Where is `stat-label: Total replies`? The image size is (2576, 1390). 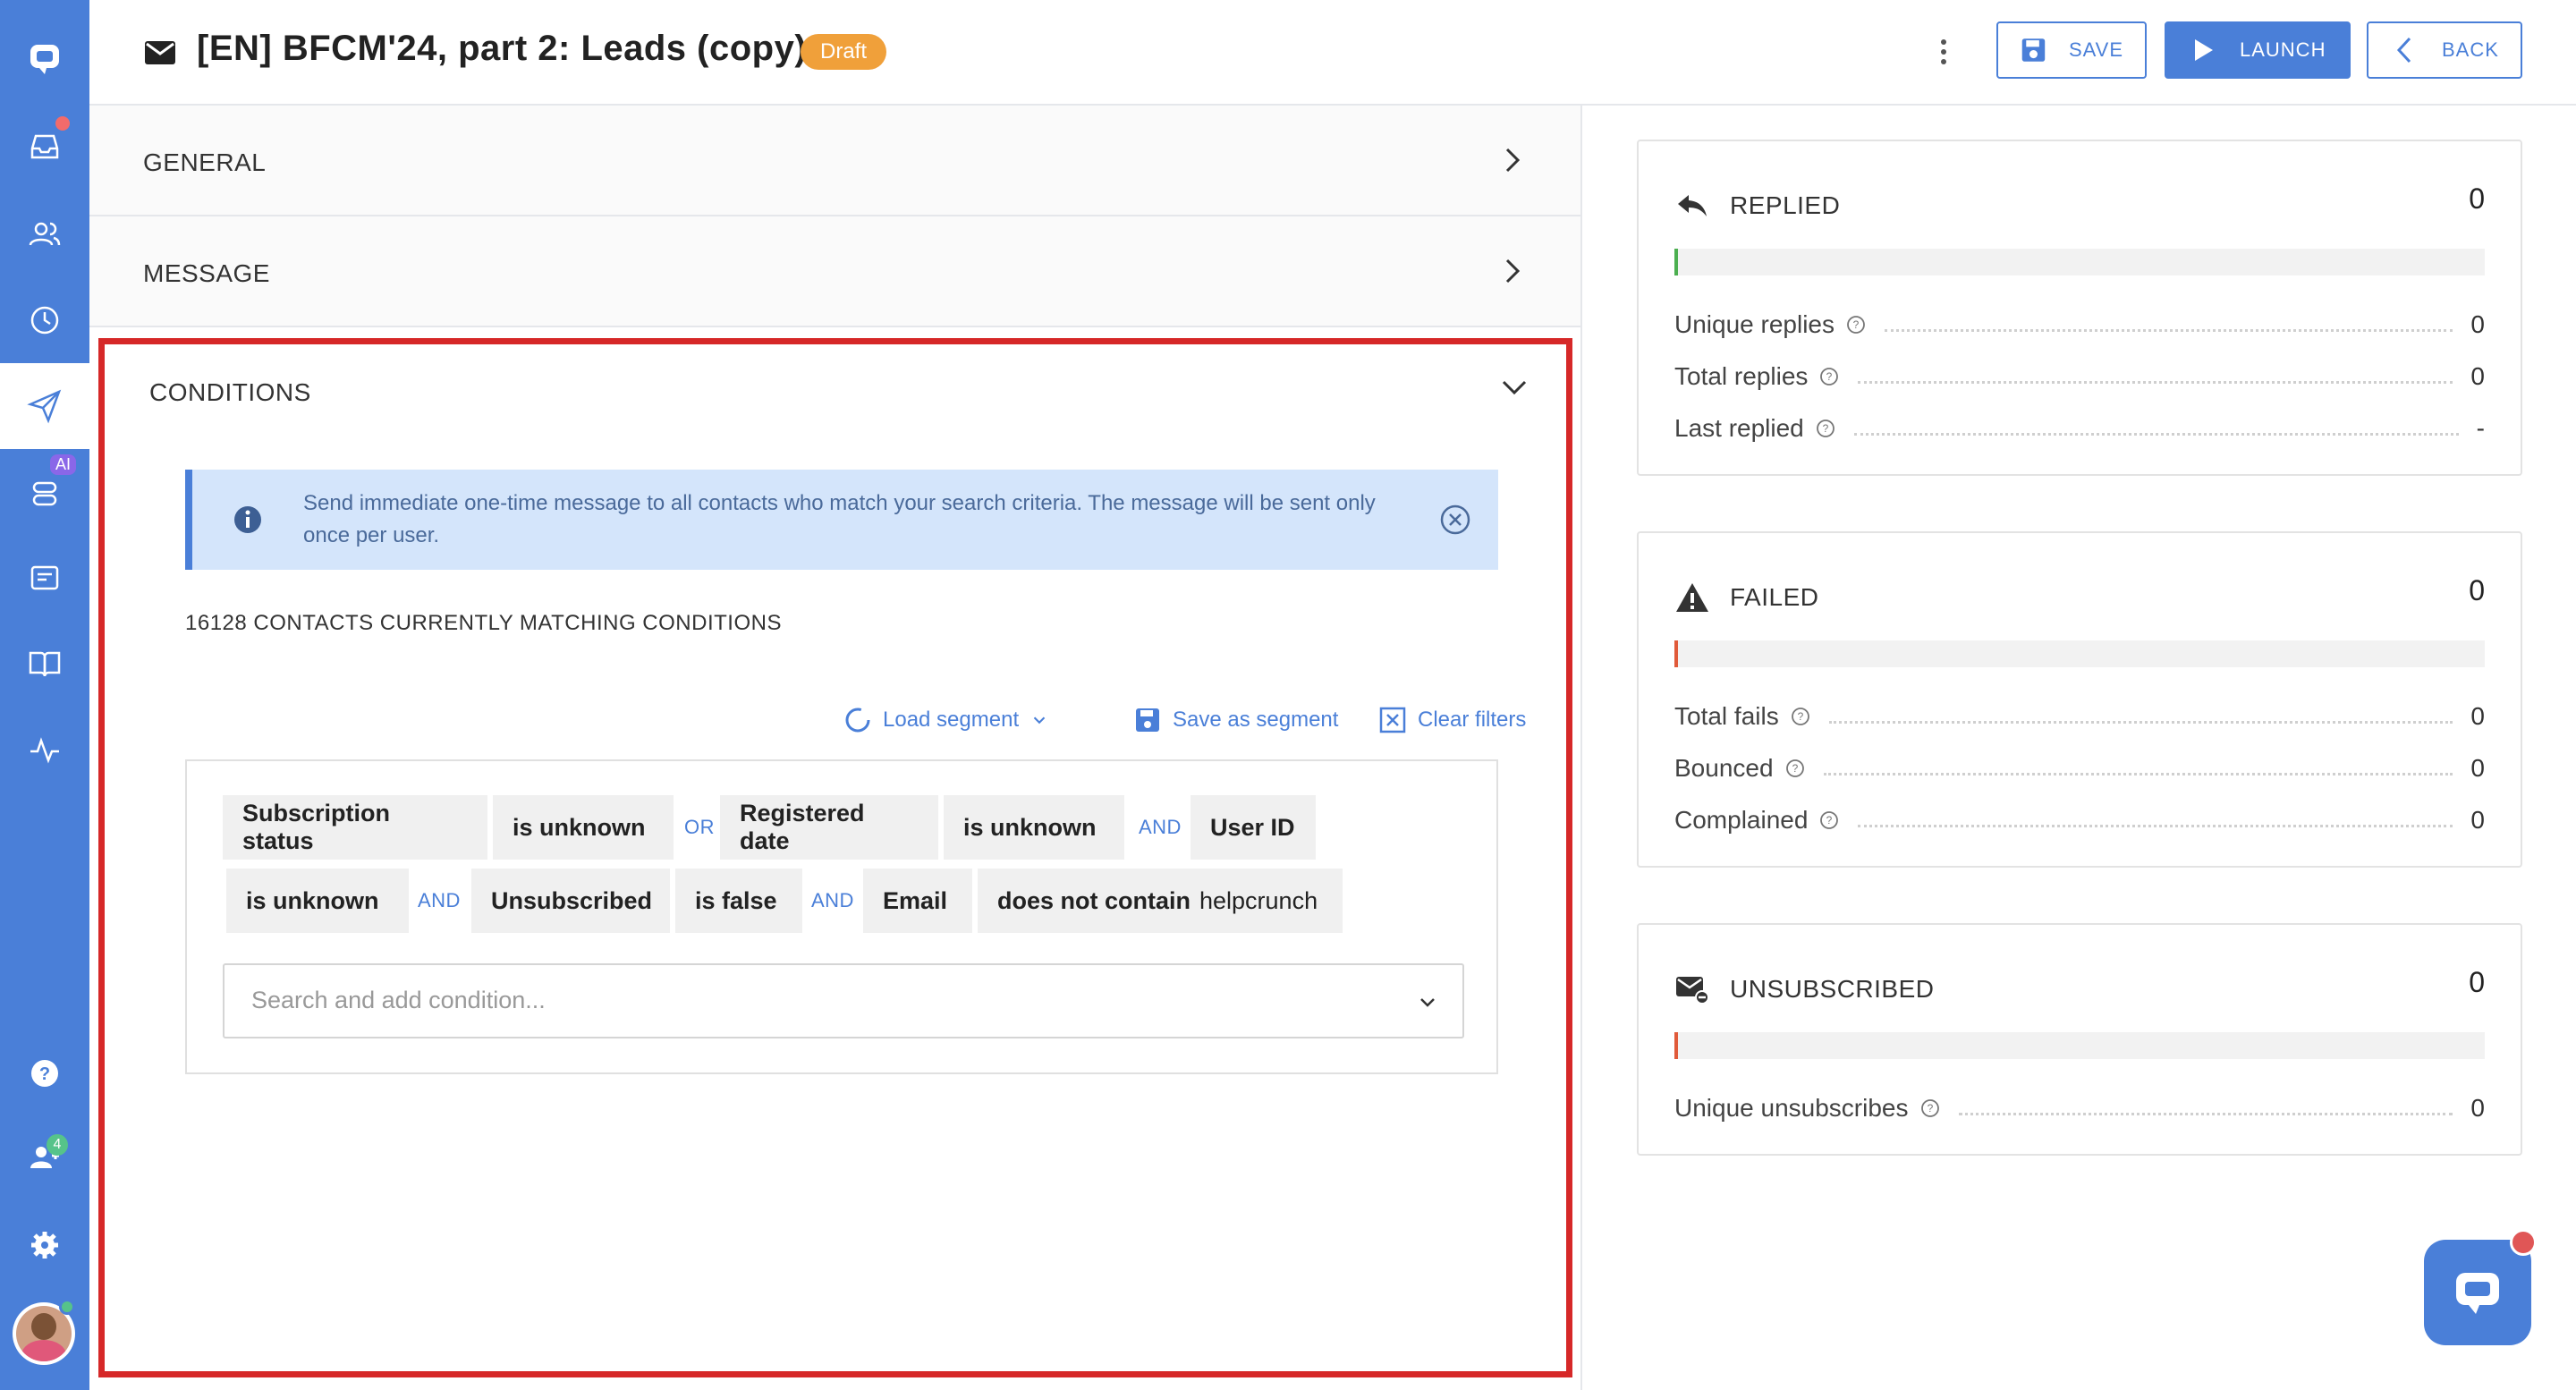
stat-label: Total replies is located at coordinates (1741, 376).